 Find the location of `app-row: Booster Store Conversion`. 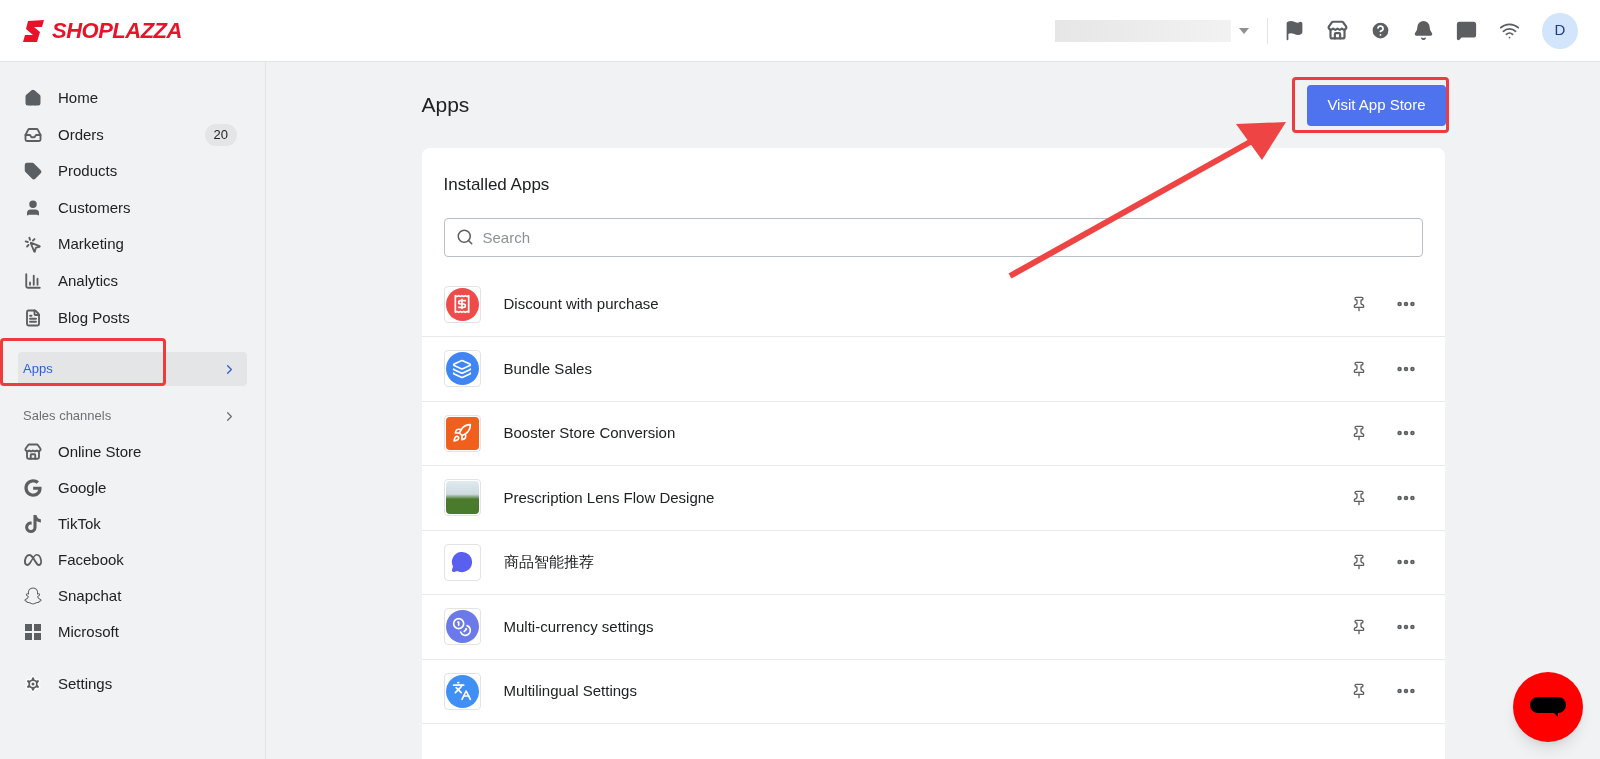

app-row: Booster Store Conversion is located at coordinates (933, 433).